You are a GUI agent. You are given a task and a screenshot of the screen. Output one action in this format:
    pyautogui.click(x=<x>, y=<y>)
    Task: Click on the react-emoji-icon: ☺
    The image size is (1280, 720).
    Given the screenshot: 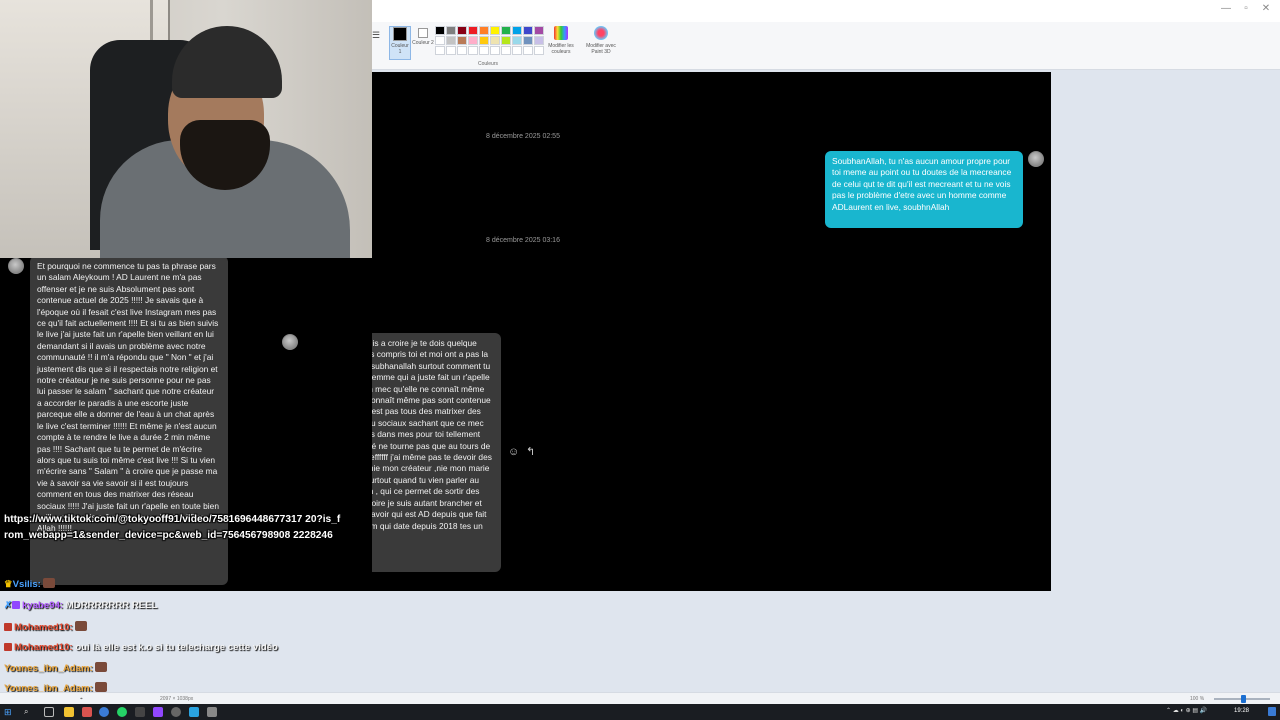 What is the action you would take?
    pyautogui.click(x=513, y=452)
    